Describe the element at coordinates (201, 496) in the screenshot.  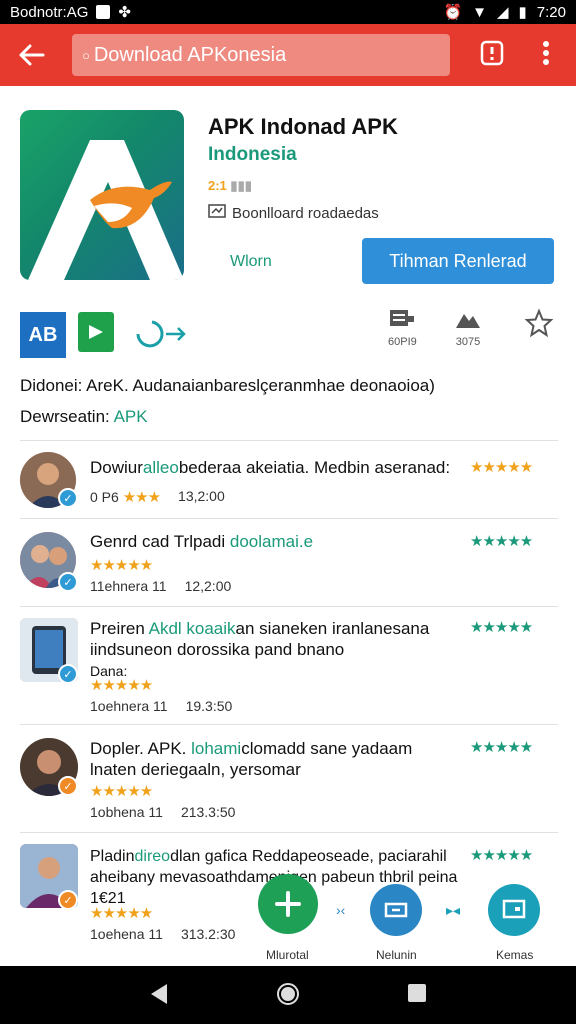
I see `review-date: 13,2:00` at that location.